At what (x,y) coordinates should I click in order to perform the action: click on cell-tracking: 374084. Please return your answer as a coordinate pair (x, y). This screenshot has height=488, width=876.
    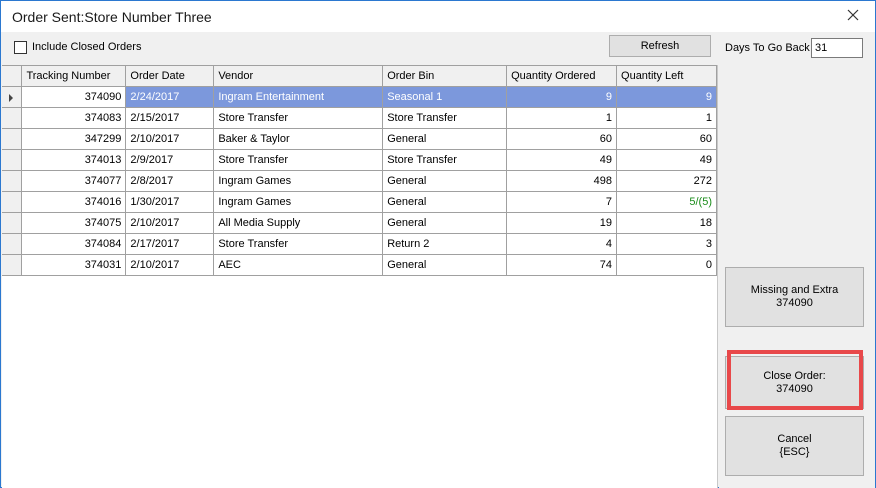
    Looking at the image, I should click on (74, 244).